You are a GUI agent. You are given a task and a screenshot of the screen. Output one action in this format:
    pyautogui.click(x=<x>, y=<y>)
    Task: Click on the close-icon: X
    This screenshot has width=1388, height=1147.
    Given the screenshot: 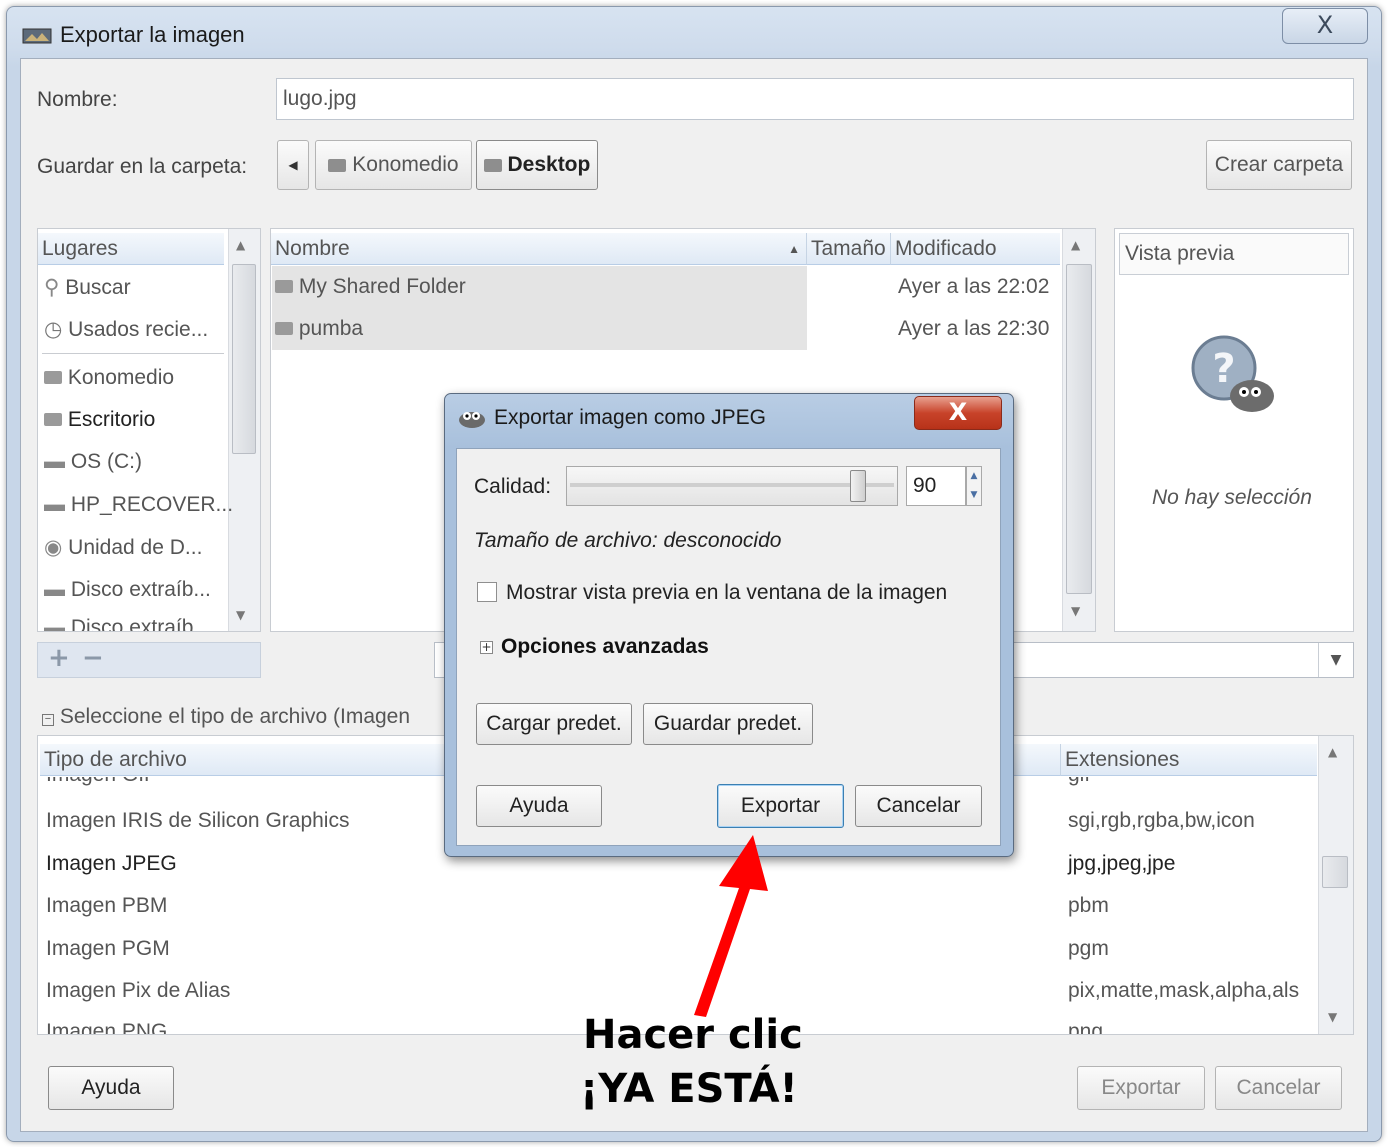 What is the action you would take?
    pyautogui.click(x=958, y=412)
    